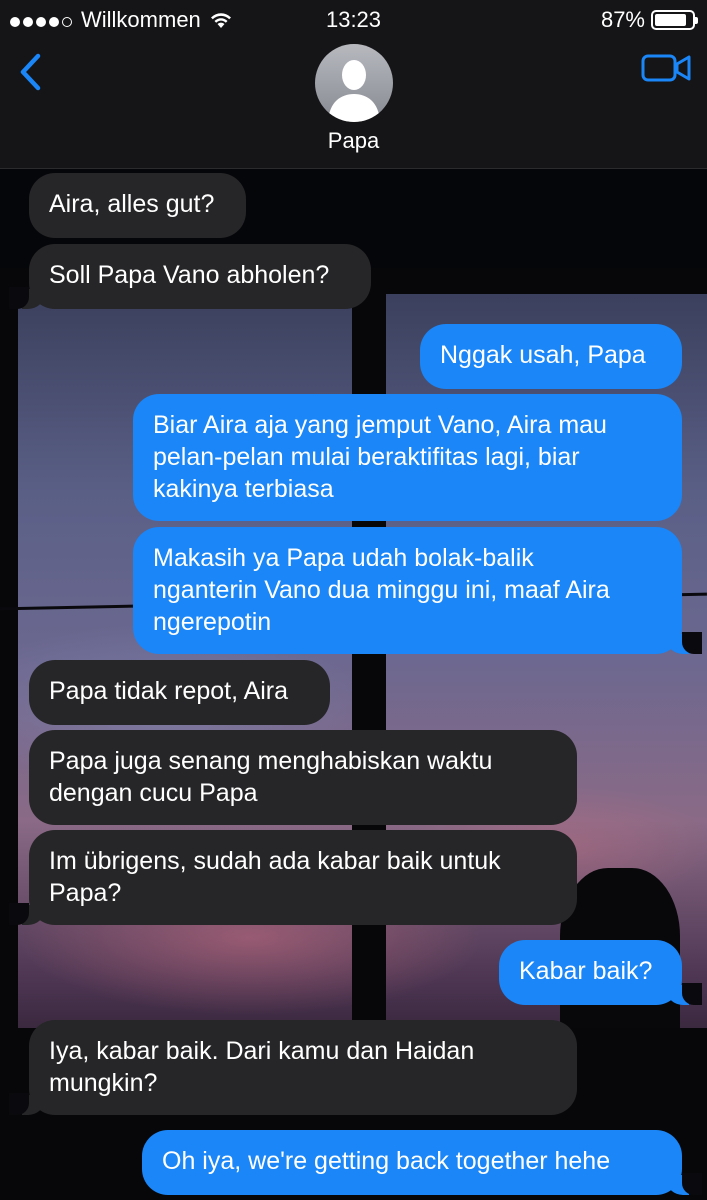  What do you see at coordinates (600, 972) in the screenshot?
I see `outgoing-message: Kabar baik?` at bounding box center [600, 972].